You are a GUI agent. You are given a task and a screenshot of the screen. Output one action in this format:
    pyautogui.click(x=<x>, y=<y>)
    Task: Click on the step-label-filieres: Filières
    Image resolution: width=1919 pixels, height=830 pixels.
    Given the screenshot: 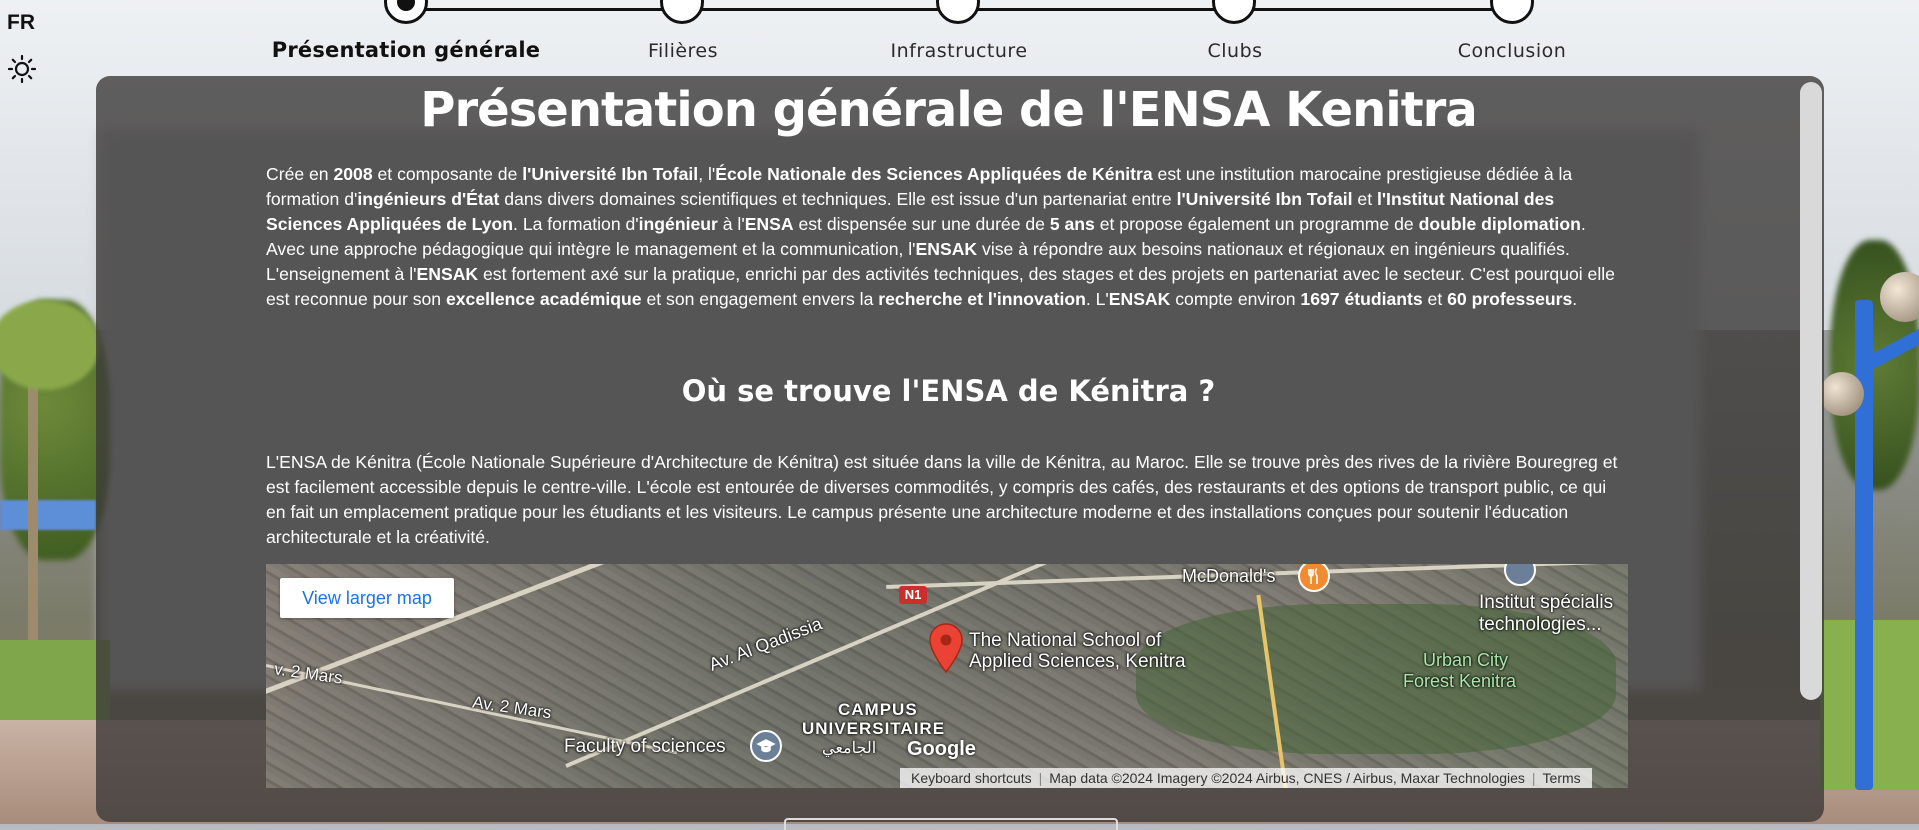 What is the action you would take?
    pyautogui.click(x=683, y=51)
    